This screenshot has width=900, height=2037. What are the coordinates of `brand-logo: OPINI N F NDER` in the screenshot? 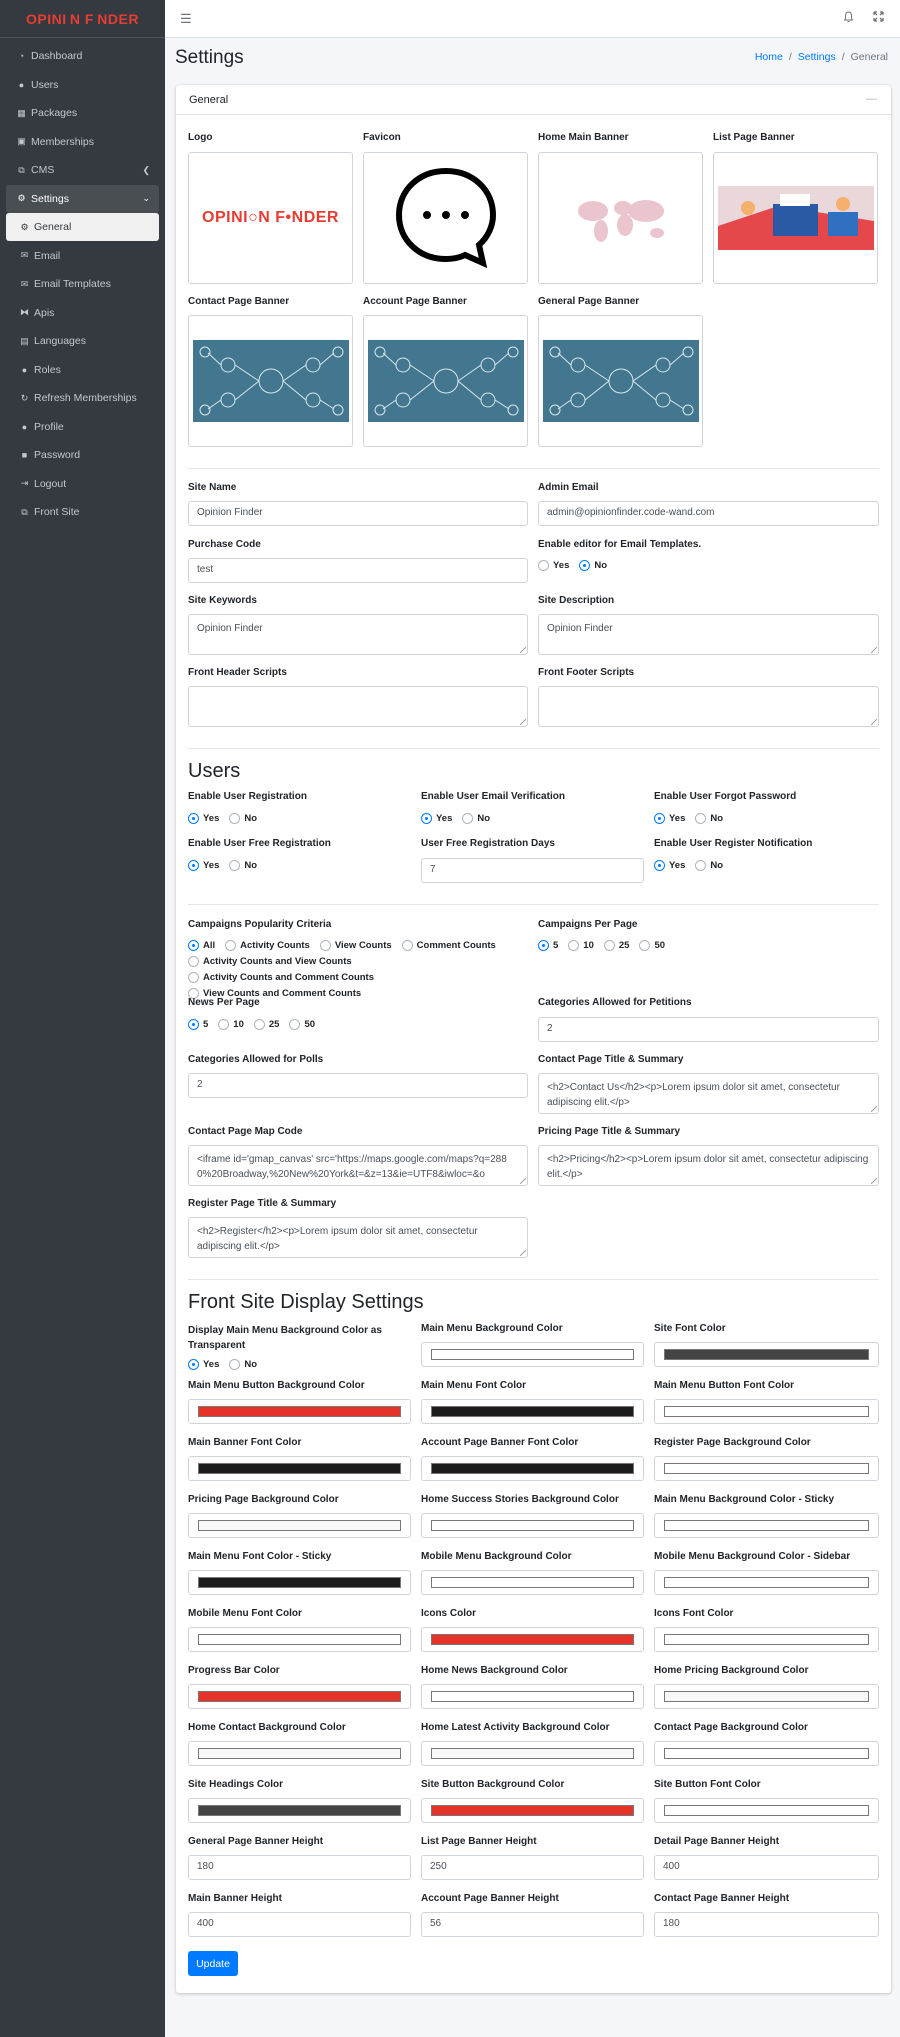 It's located at (82, 19).